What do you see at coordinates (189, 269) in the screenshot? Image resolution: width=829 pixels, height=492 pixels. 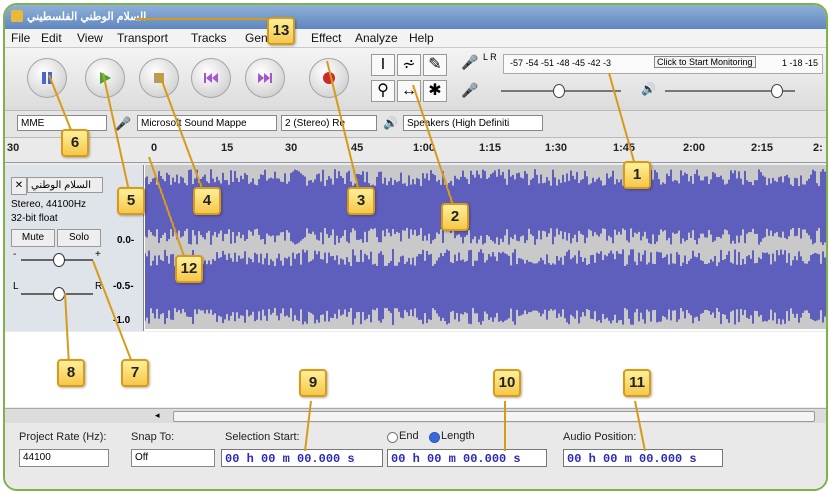 I see `callout-12: 12` at bounding box center [189, 269].